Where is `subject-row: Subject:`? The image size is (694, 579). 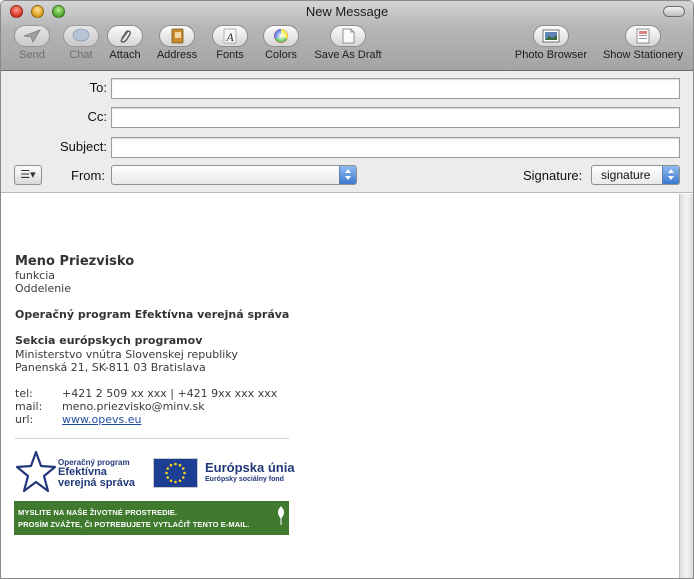 subject-row: Subject: is located at coordinates (347, 147).